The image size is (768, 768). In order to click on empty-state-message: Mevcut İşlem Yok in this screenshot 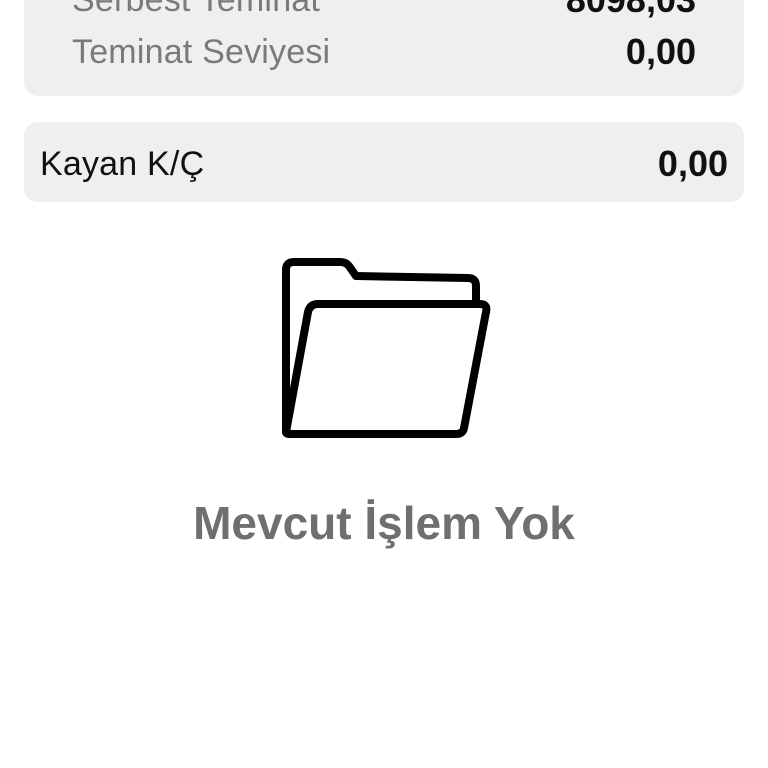, I will do `click(384, 523)`.